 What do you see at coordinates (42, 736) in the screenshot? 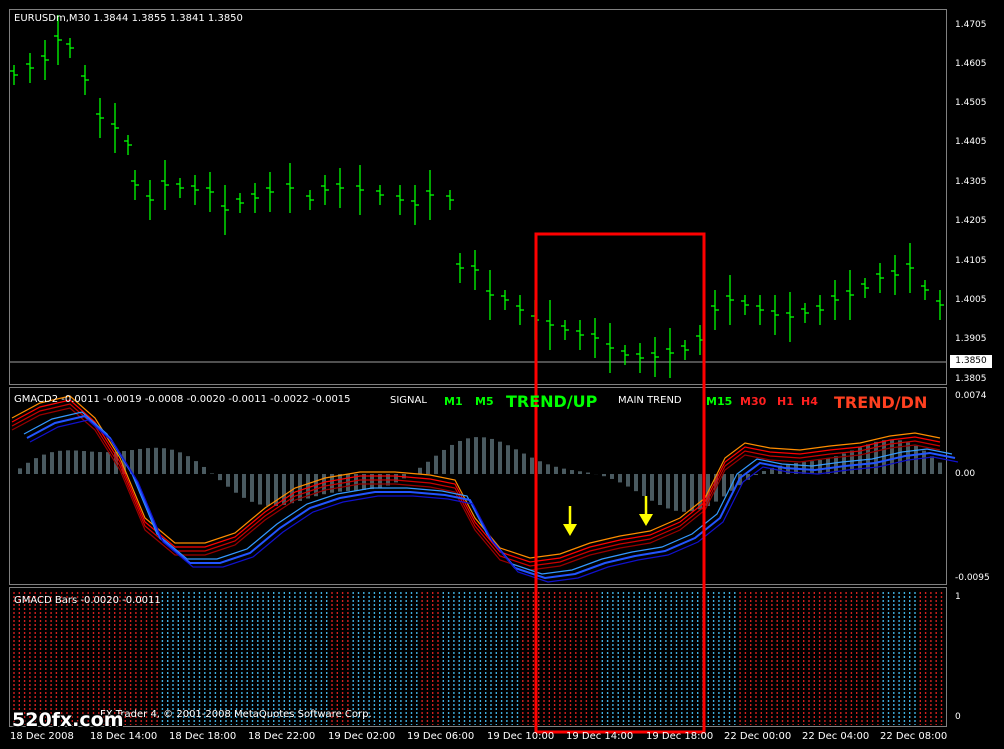
I see `time-axis-label: 18 Dec 2008` at bounding box center [42, 736].